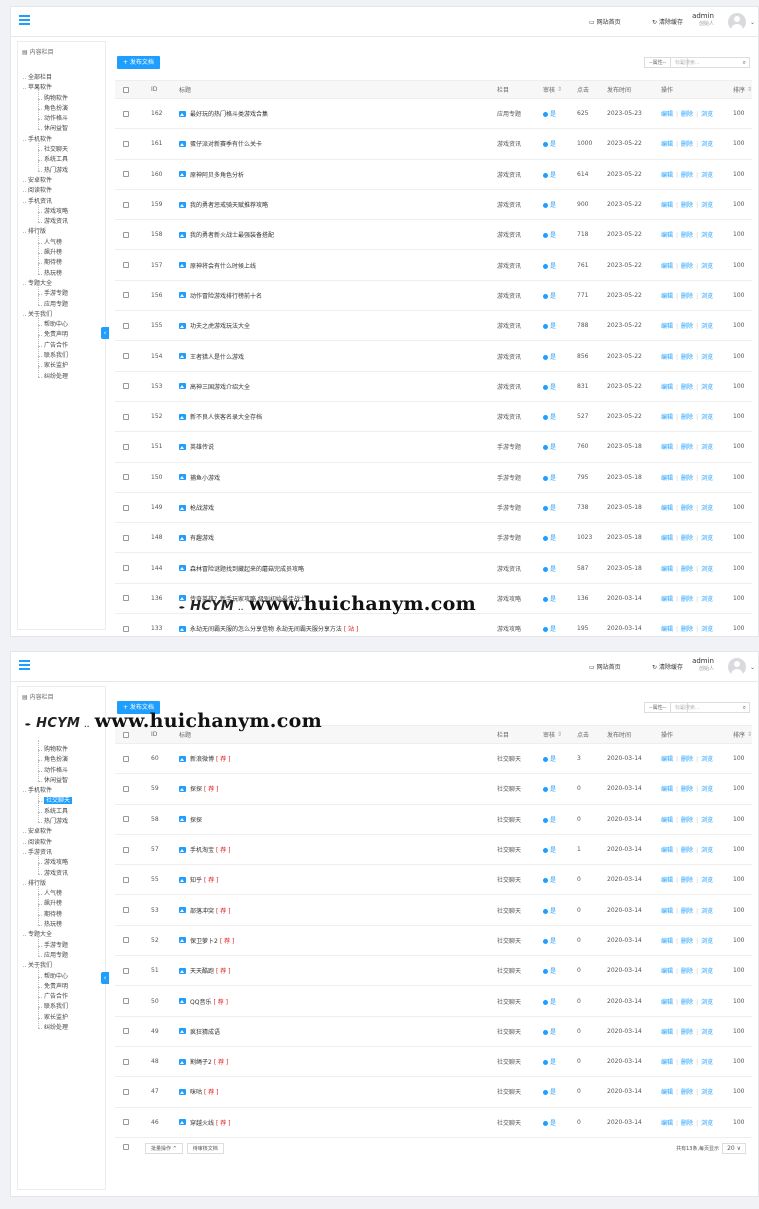 This screenshot has width=759, height=1209. I want to click on document-title-link: 动作冒险游戏排行榜前十名, so click(226, 295).